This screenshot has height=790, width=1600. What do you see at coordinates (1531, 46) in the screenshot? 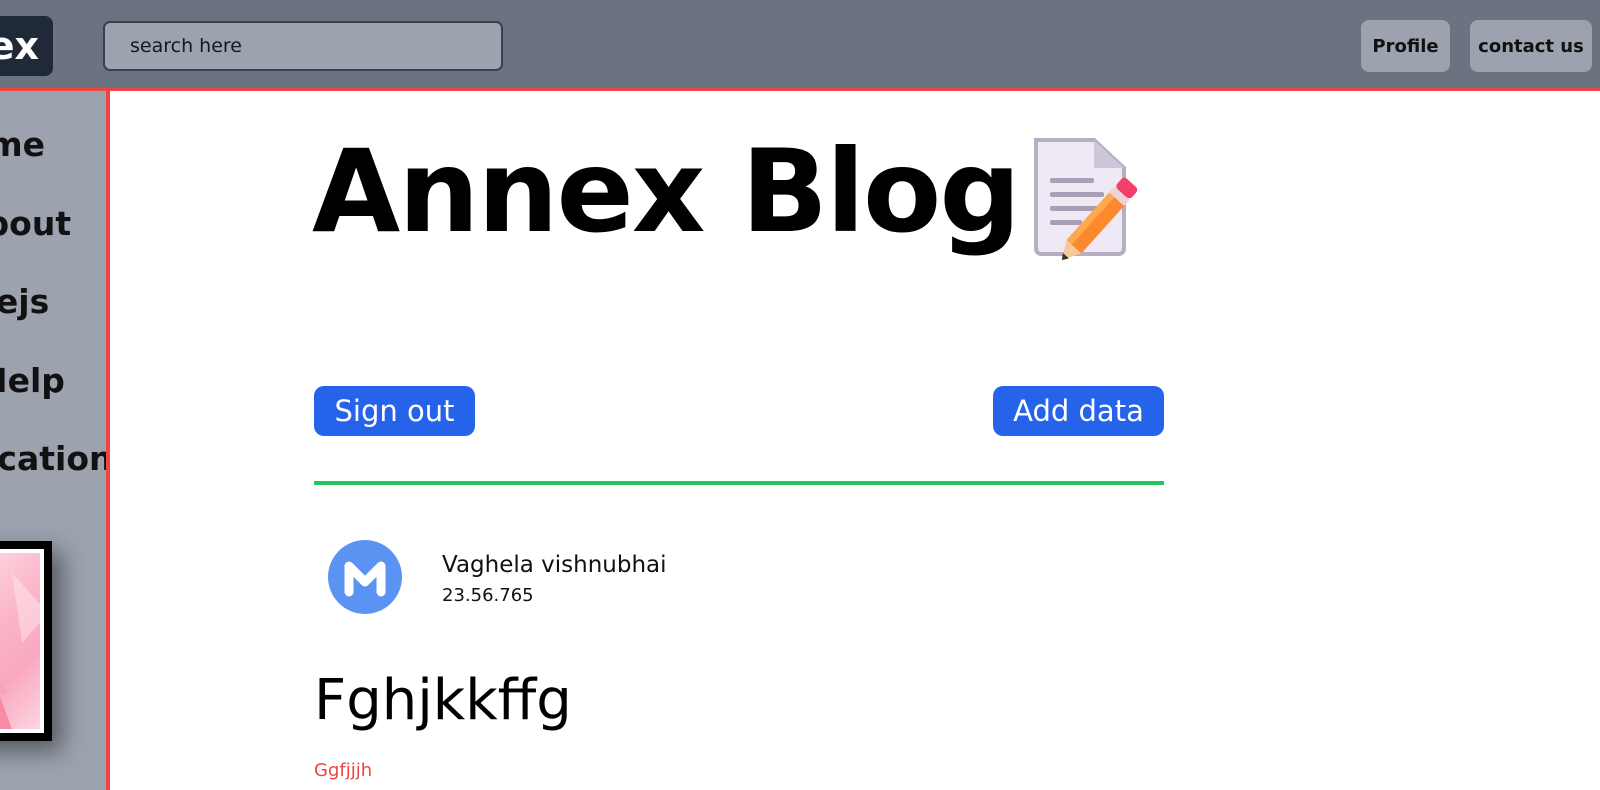
I see `contact-us-button: contact us` at bounding box center [1531, 46].